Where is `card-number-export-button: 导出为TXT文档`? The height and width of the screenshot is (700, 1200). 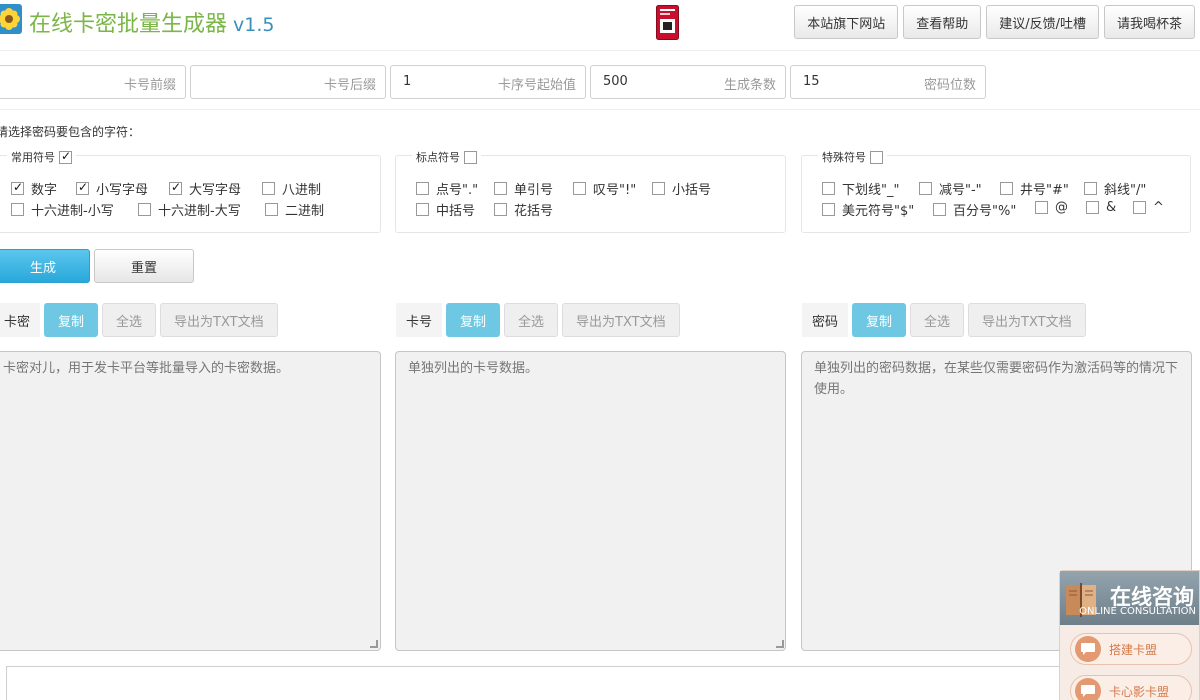
card-number-export-button: 导出为TXT文档 is located at coordinates (621, 320).